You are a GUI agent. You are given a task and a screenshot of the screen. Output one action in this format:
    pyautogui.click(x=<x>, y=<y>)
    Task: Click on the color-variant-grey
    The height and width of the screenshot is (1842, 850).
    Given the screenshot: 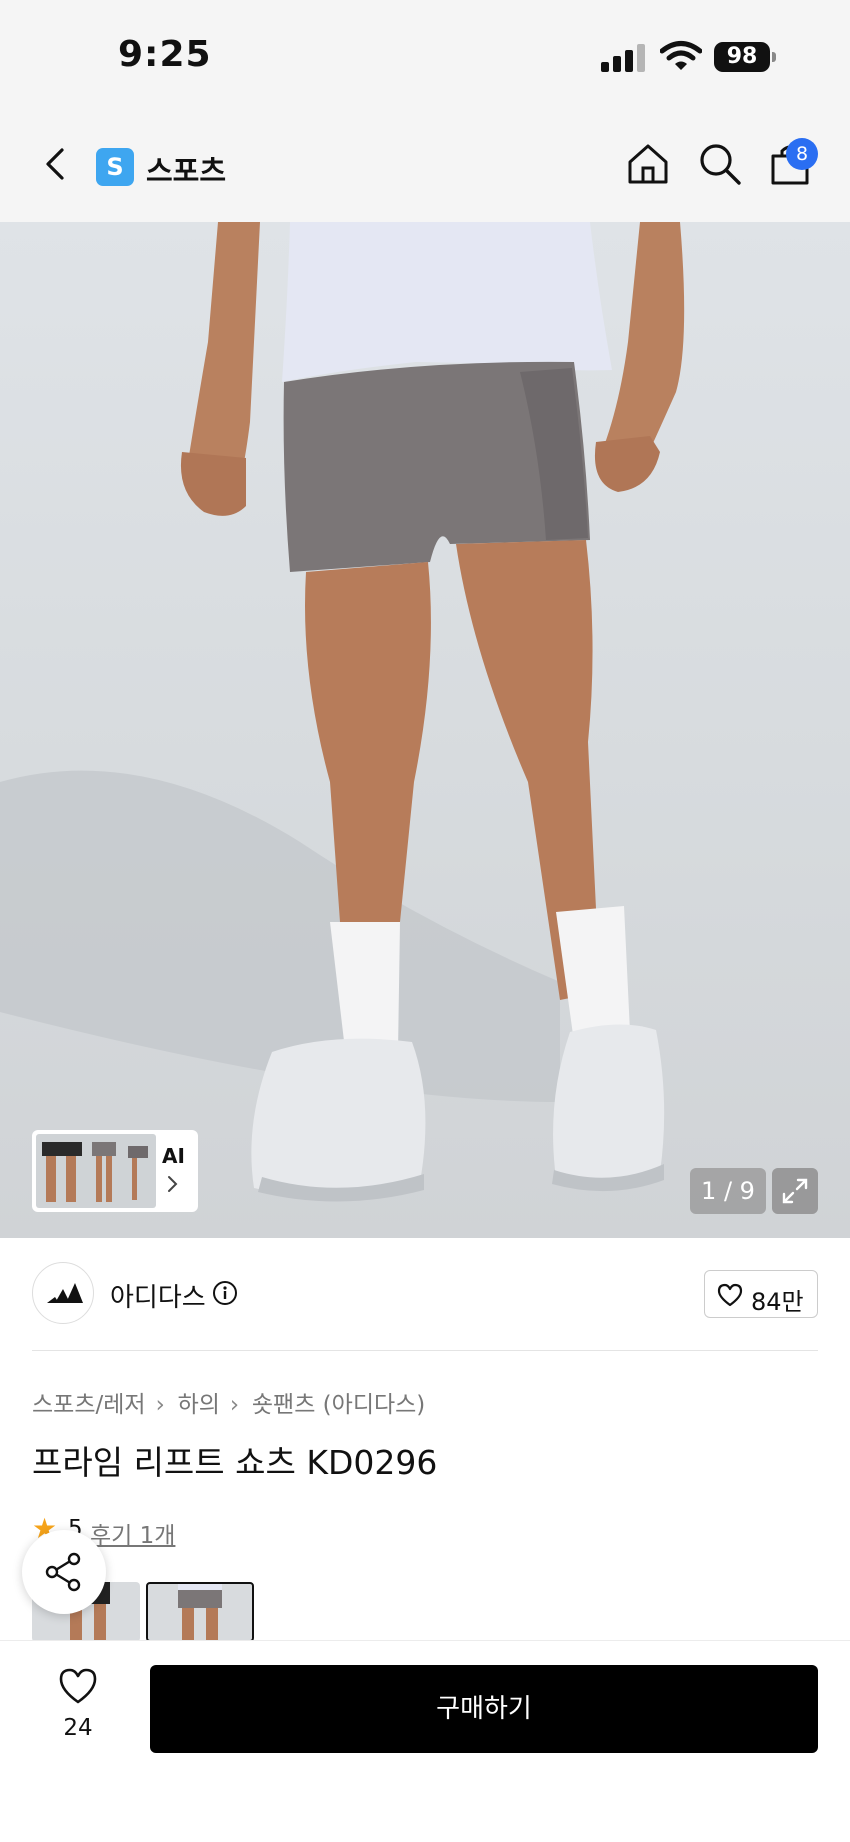 What is the action you would take?
    pyautogui.click(x=200, y=1612)
    